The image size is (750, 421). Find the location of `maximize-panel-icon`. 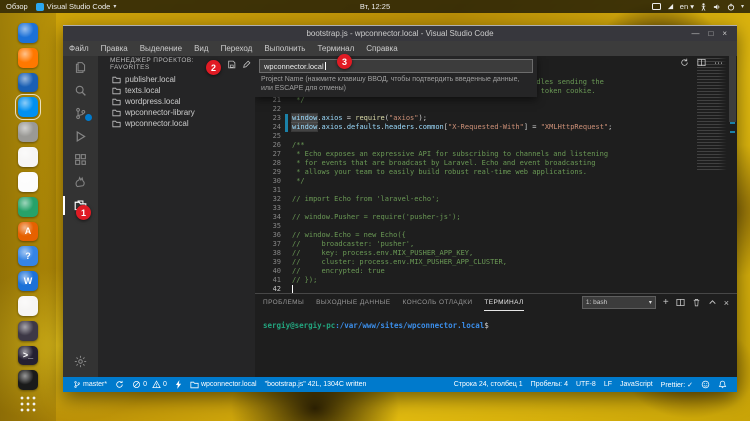

maximize-panel-icon is located at coordinates (712, 302).